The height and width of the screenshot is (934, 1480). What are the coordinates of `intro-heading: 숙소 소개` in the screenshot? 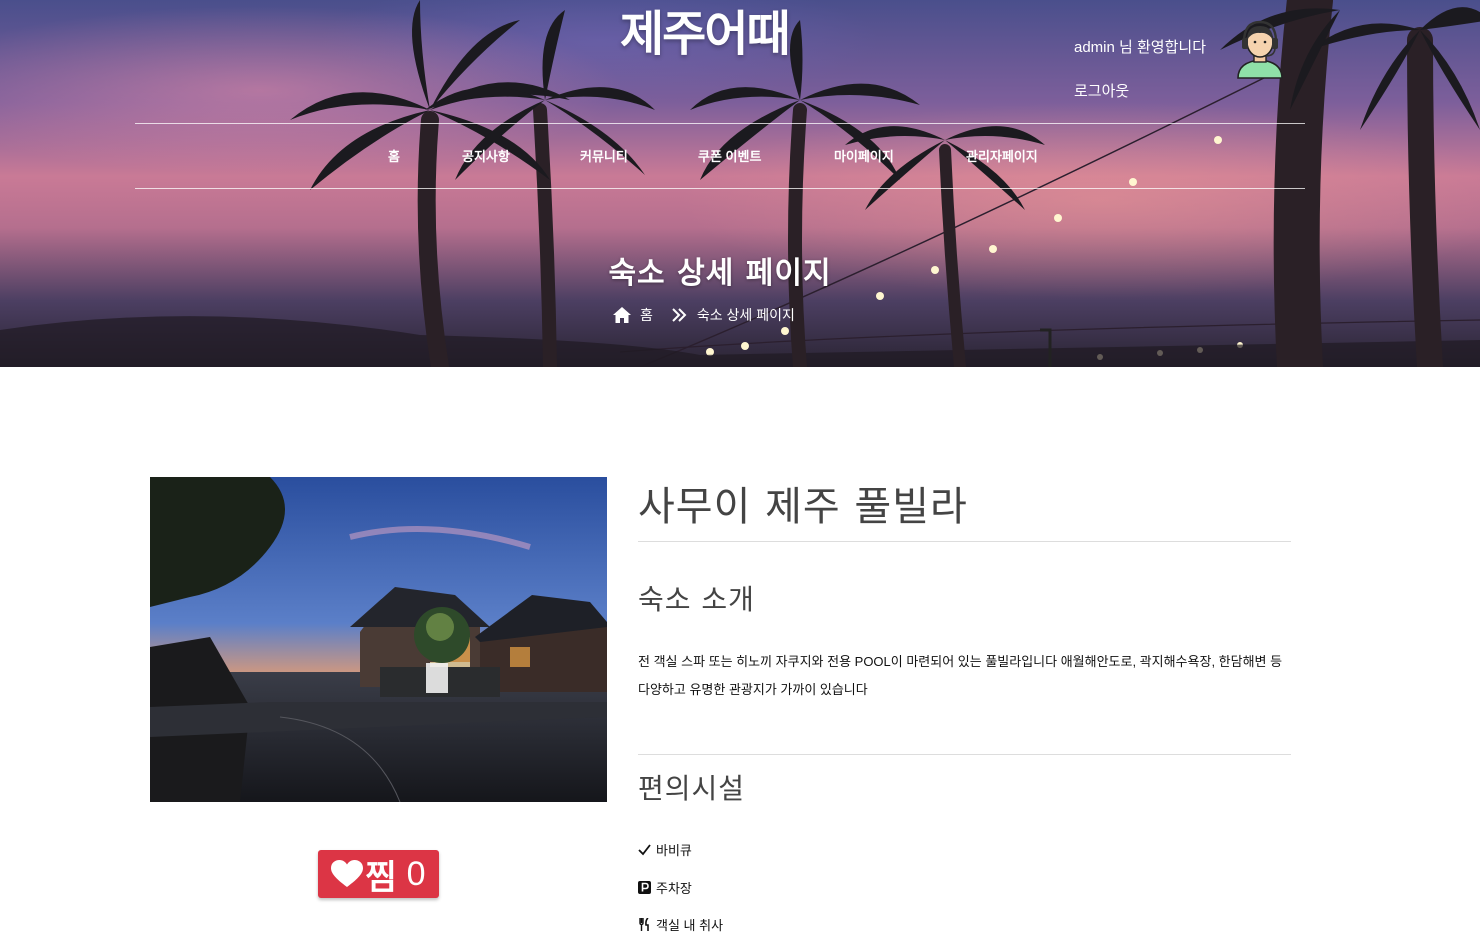 It's located at (696, 599).